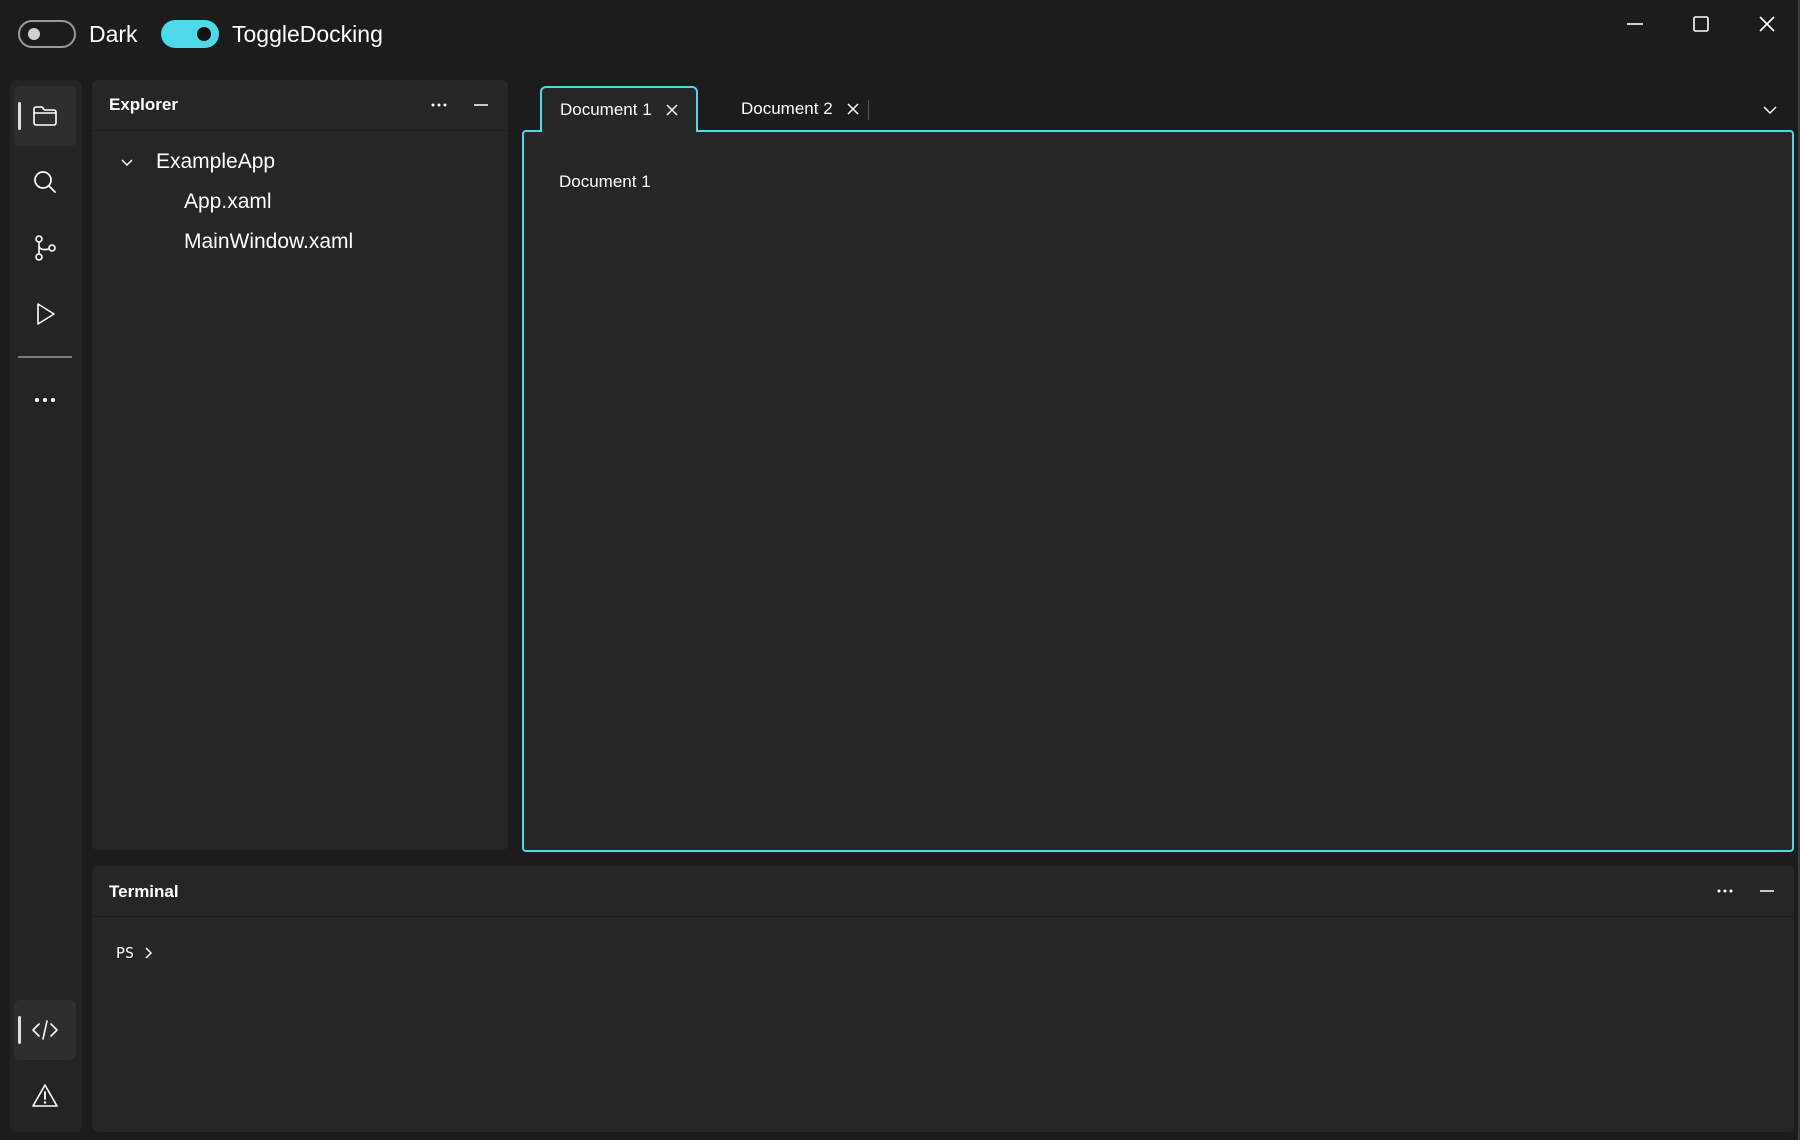 The image size is (1800, 1140). Describe the element at coordinates (606, 109) in the screenshot. I see `tab-label: Document 1` at that location.